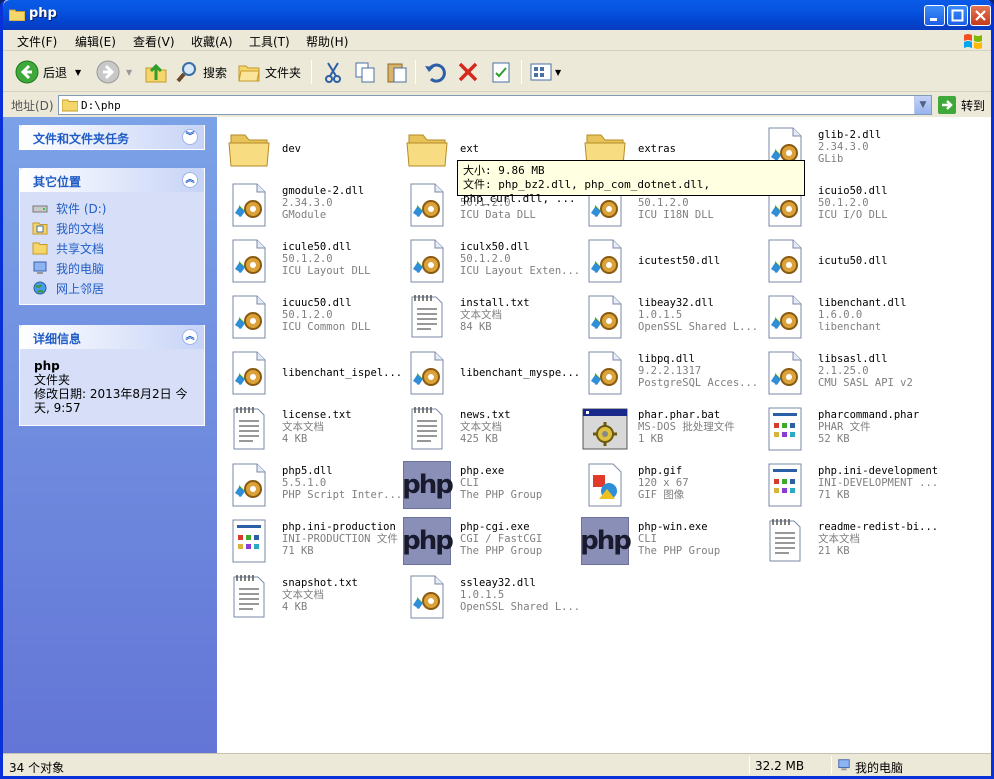 This screenshot has width=994, height=779. What do you see at coordinates (934, 15) in the screenshot?
I see `minimize-button` at bounding box center [934, 15].